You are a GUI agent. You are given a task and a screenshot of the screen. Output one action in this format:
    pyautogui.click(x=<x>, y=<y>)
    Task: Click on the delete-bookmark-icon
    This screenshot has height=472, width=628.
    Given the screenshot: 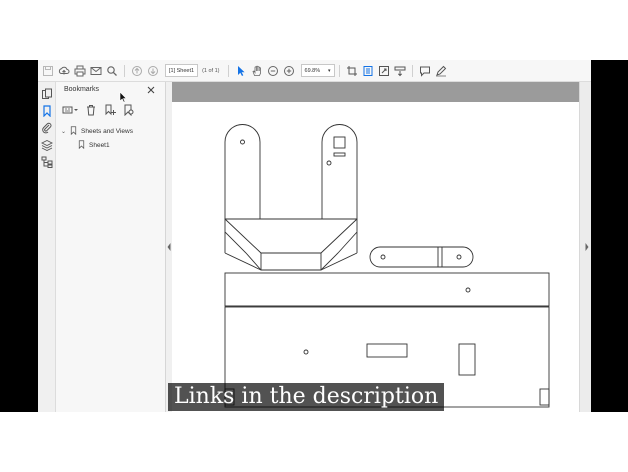 What is the action you would take?
    pyautogui.click(x=91, y=110)
    